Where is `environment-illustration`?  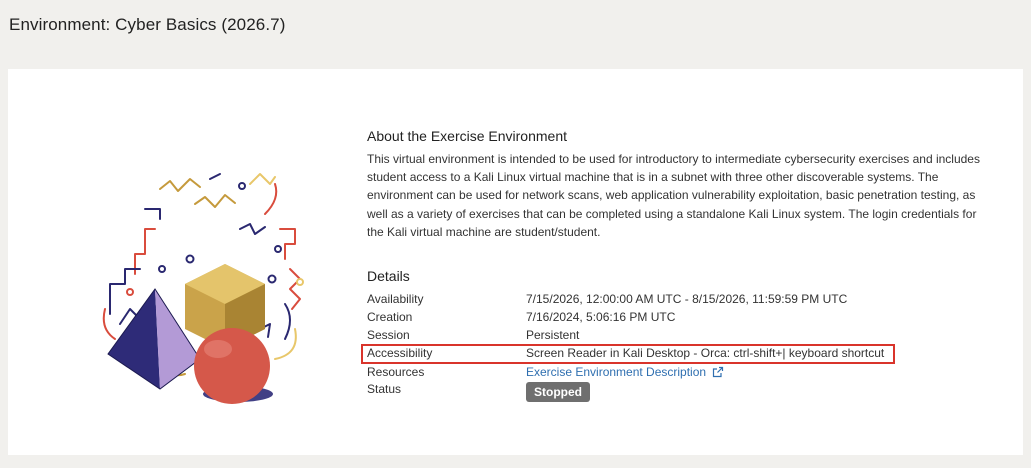
environment-illustration is located at coordinates (203, 288).